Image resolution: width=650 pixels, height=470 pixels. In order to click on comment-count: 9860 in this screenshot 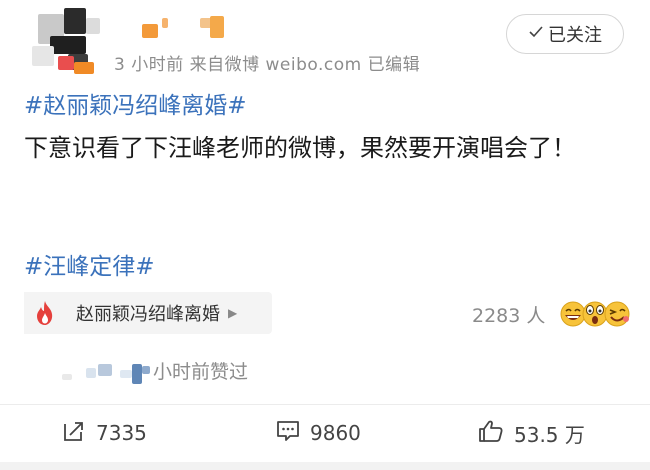, I will do `click(335, 433)`.